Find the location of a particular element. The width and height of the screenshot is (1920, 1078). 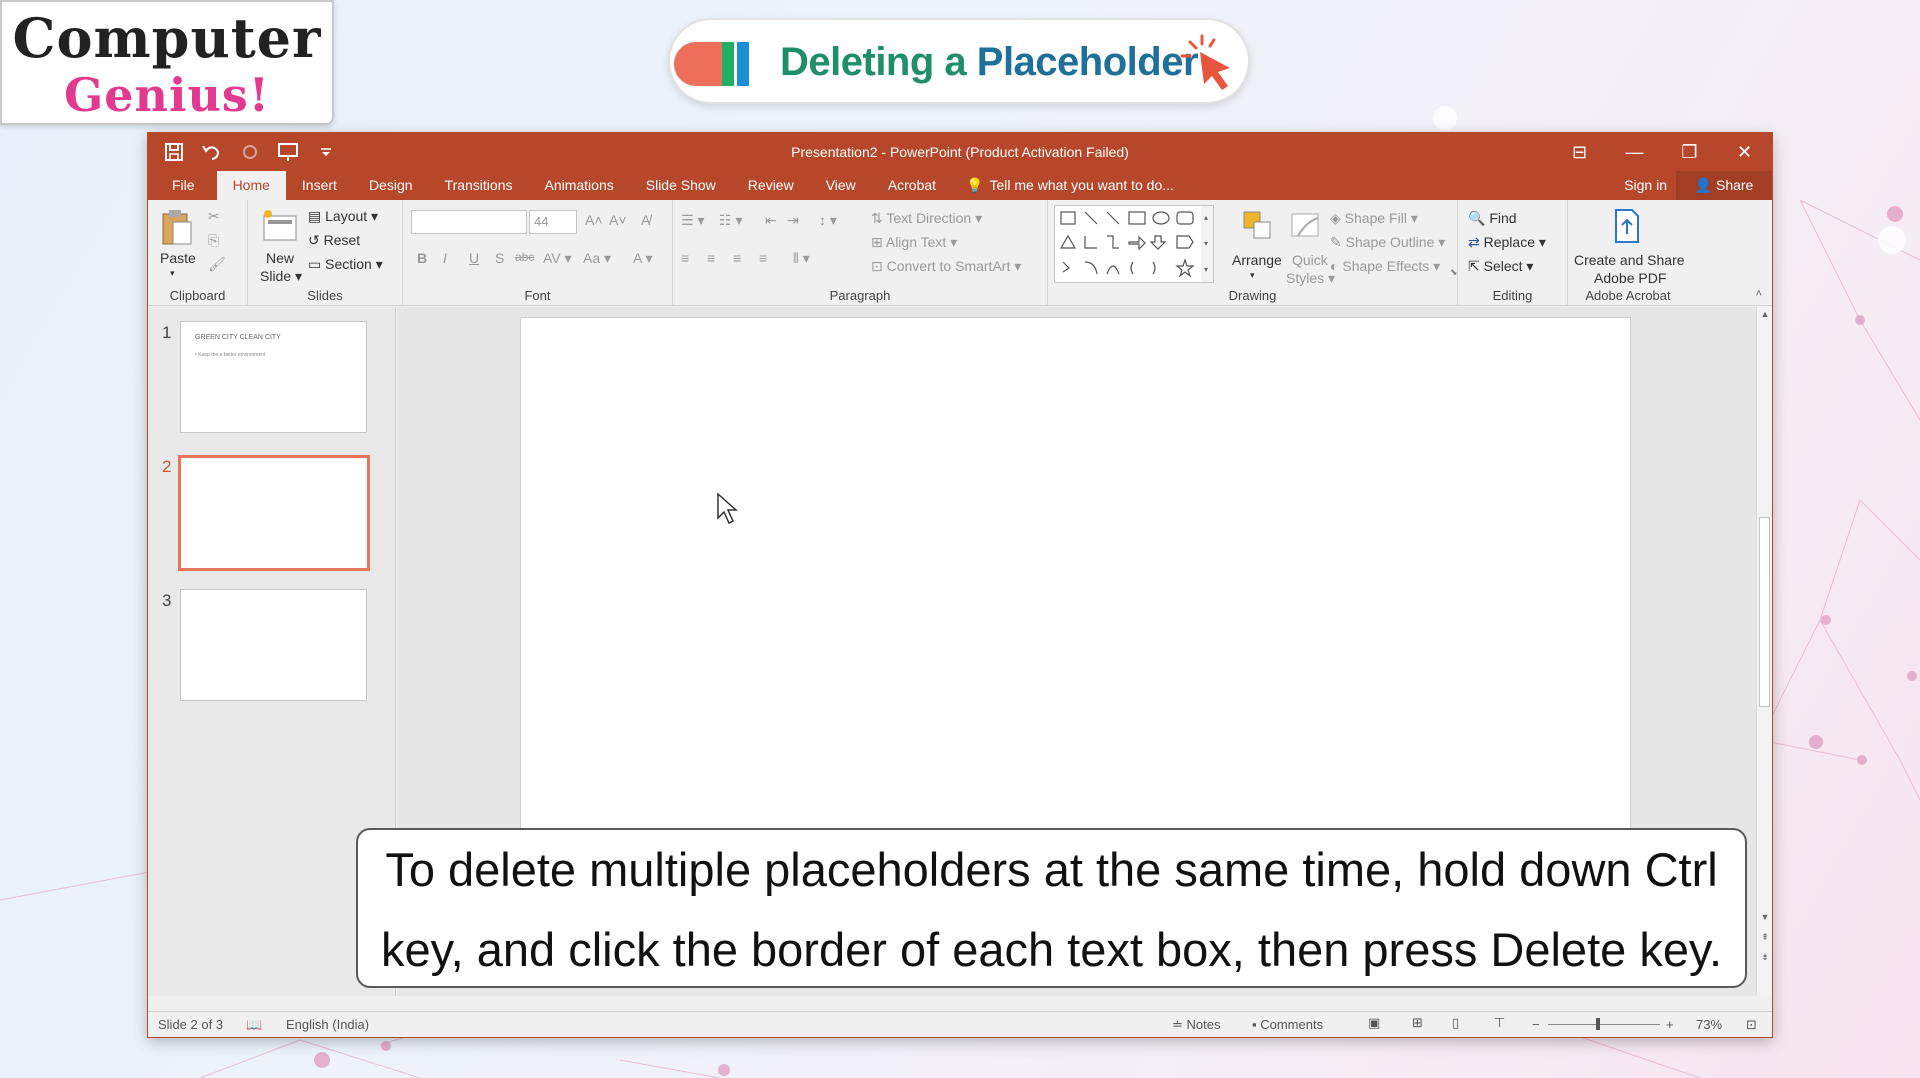

tab-home: Home is located at coordinates (251, 185).